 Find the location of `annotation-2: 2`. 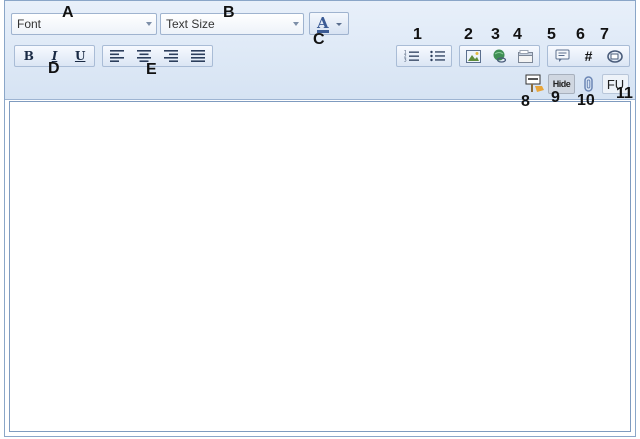

annotation-2: 2 is located at coordinates (468, 34).